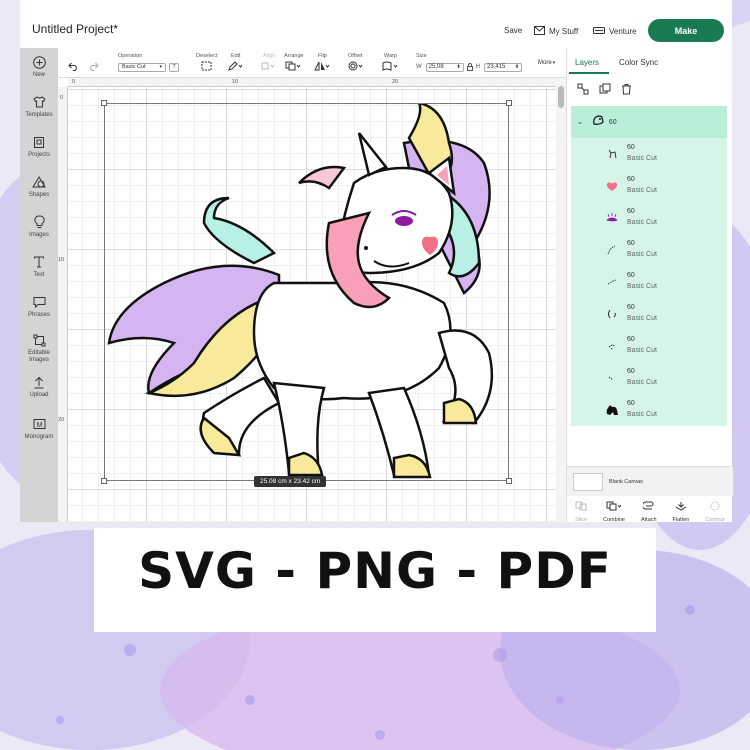 This screenshot has width=750, height=750. I want to click on ruler-top-label: 10, so click(235, 82).